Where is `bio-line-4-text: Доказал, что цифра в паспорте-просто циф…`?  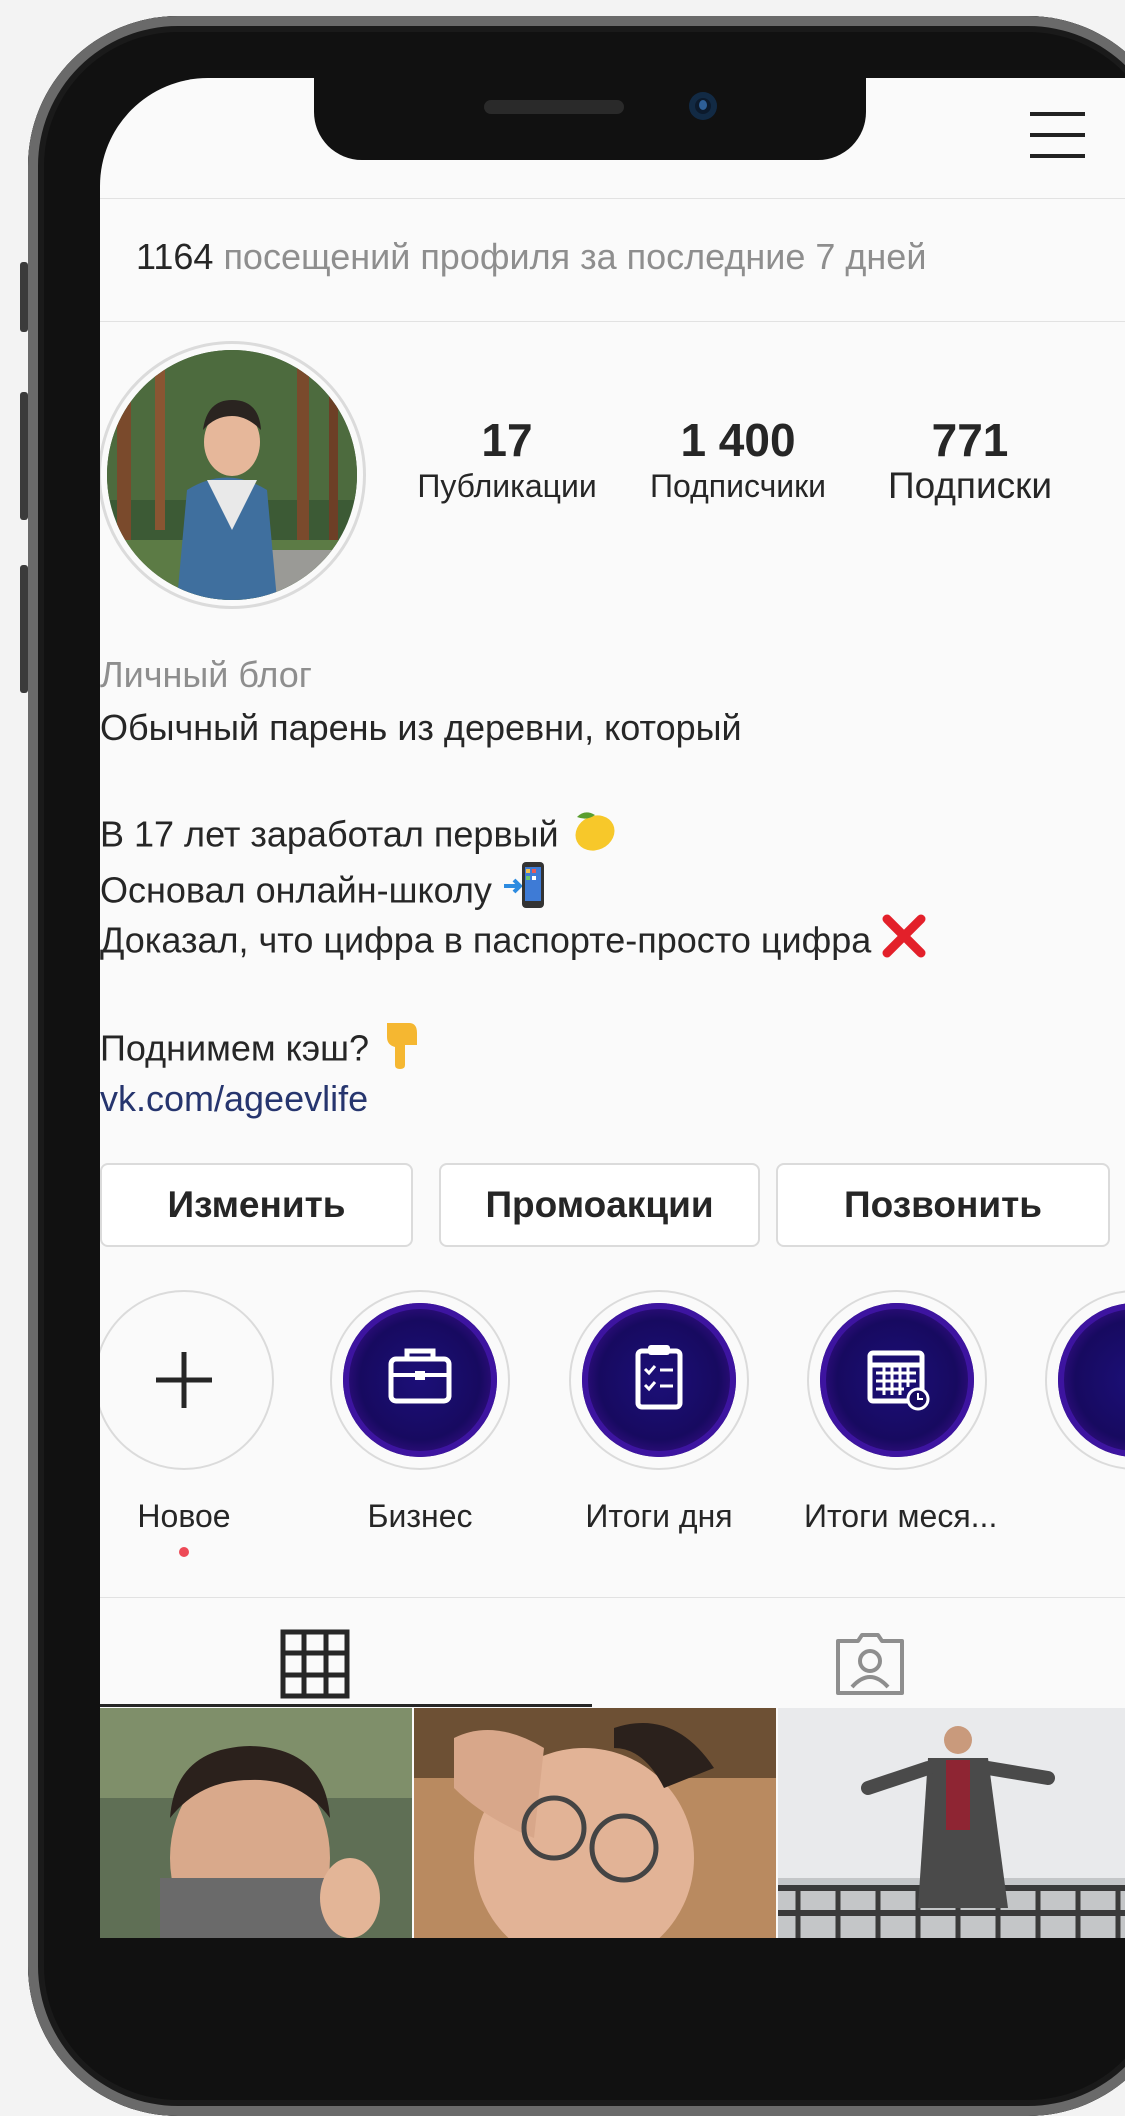 bio-line-4-text: Доказал, что цифра в паспорте-просто циф… is located at coordinates (486, 940).